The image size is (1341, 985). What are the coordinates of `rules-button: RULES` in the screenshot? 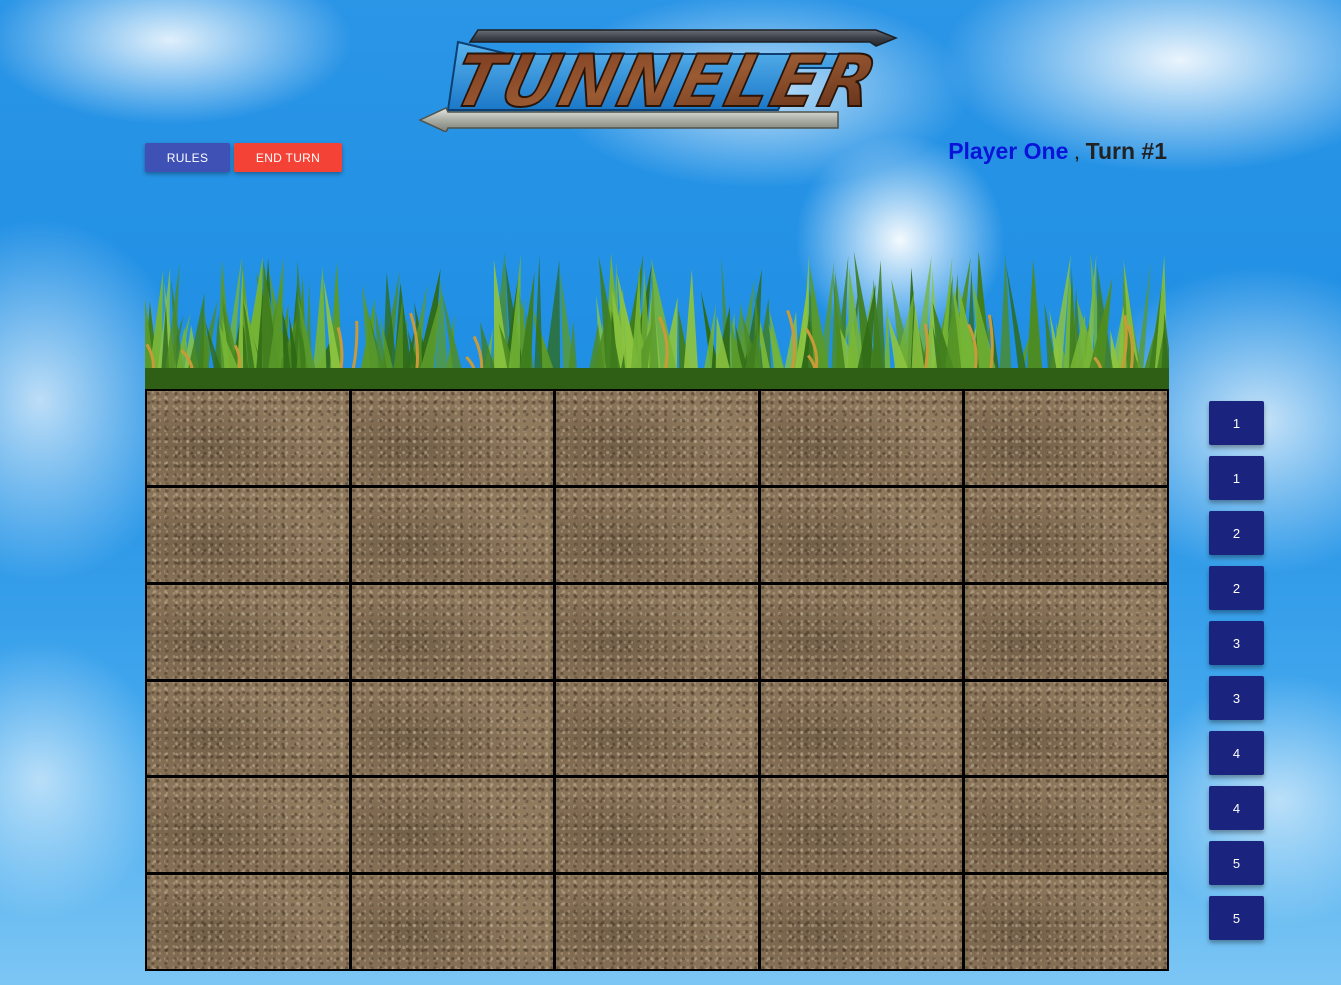 It's located at (187, 157).